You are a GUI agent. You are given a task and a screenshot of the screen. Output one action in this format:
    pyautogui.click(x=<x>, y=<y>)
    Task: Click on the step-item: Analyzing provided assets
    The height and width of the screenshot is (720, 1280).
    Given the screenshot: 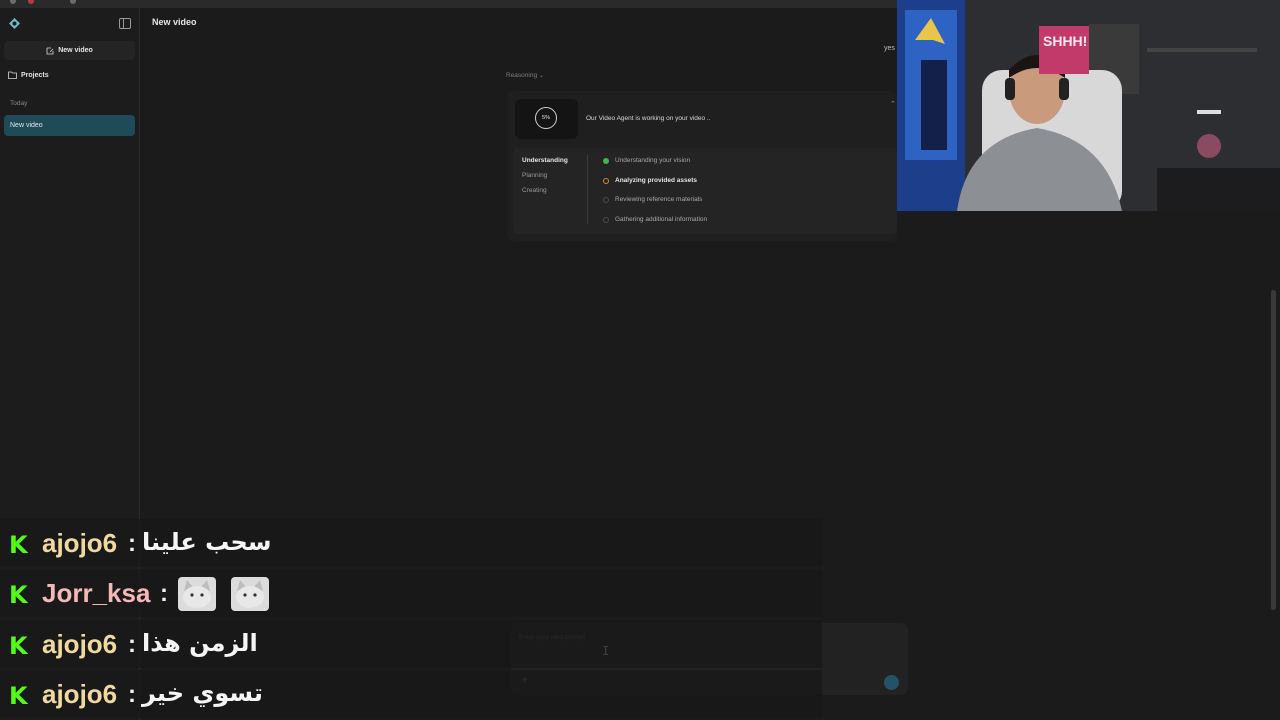 What is the action you would take?
    pyautogui.click(x=650, y=180)
    